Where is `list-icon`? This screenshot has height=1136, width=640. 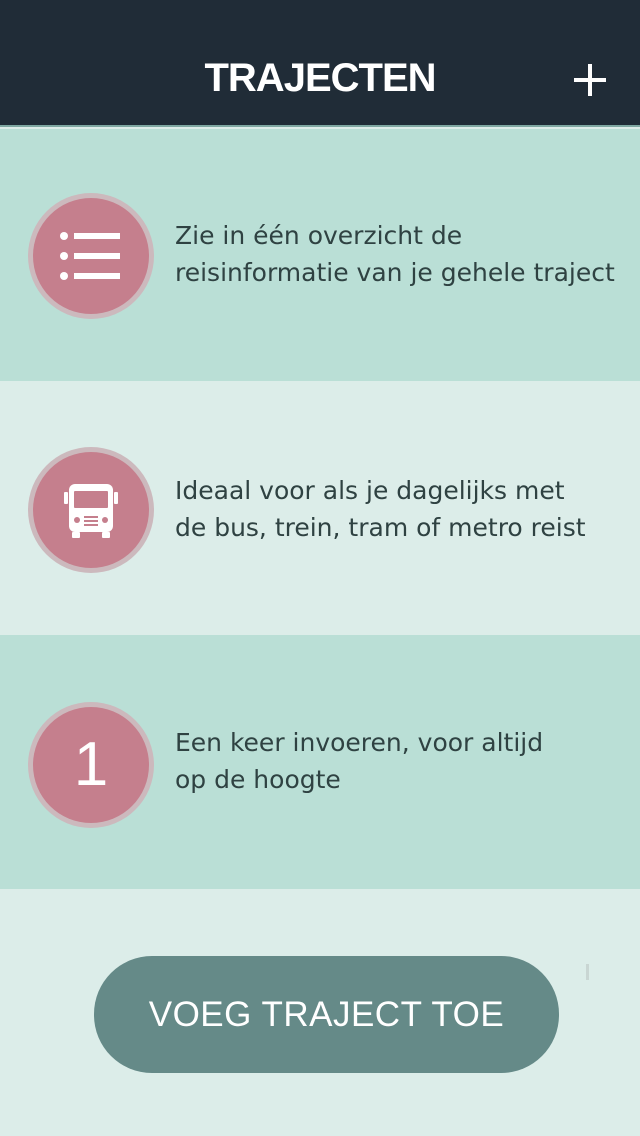 list-icon is located at coordinates (90, 256).